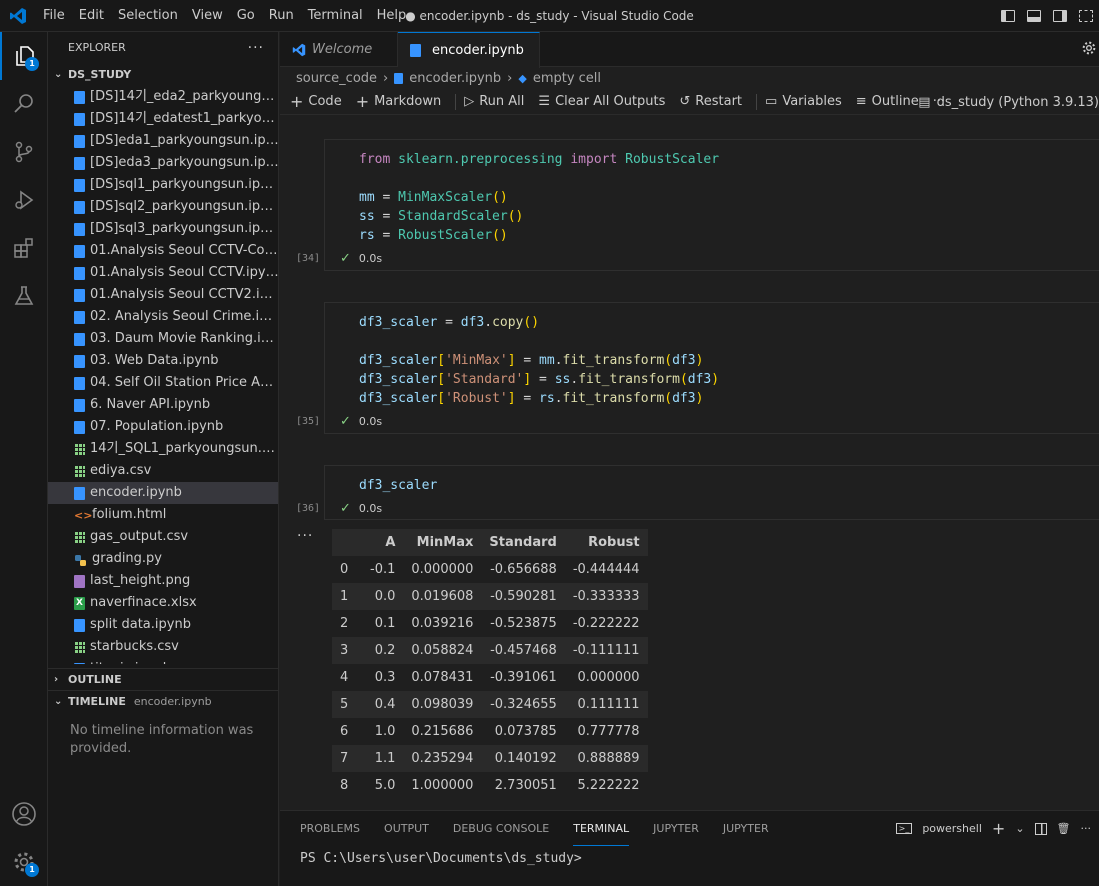  What do you see at coordinates (330, 828) in the screenshot?
I see `tab-problems: PROBLEMS` at bounding box center [330, 828].